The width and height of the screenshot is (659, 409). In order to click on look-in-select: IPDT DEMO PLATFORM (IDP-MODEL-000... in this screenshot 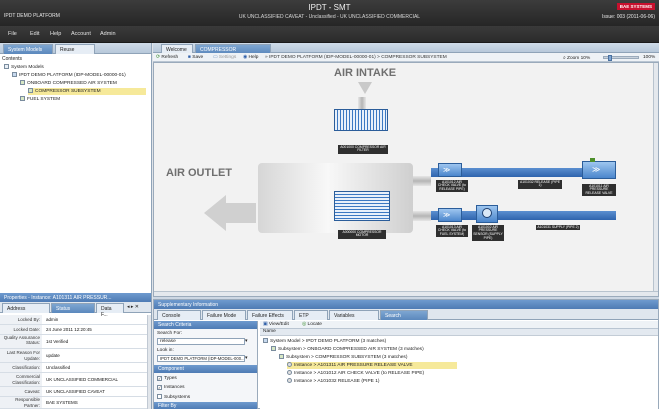, I will do `click(201, 358)`.